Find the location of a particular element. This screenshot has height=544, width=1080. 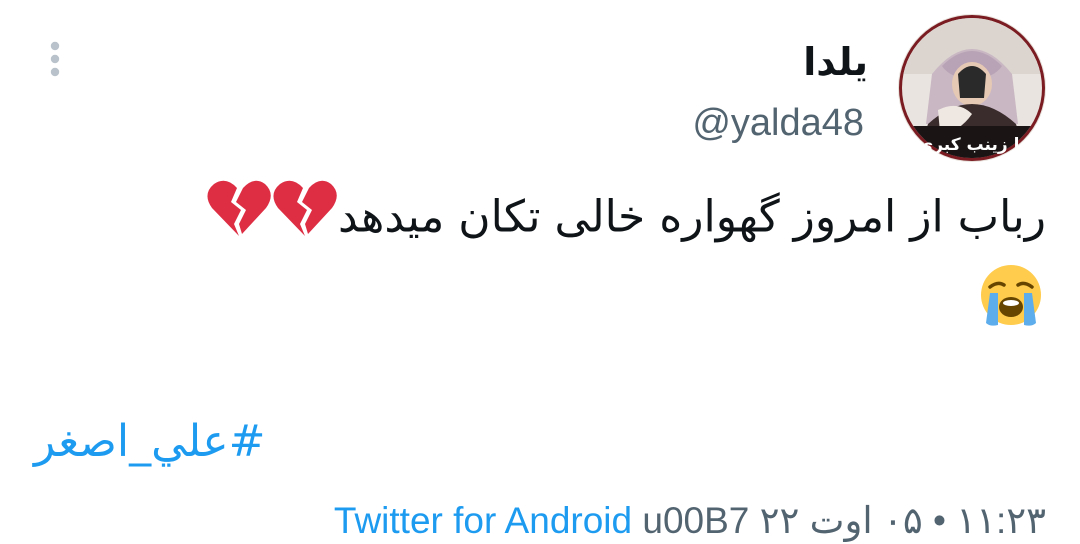

timestamp: ۱۱:۲۳ • ۰۵ اوت ۲۲ is located at coordinates (903, 520).